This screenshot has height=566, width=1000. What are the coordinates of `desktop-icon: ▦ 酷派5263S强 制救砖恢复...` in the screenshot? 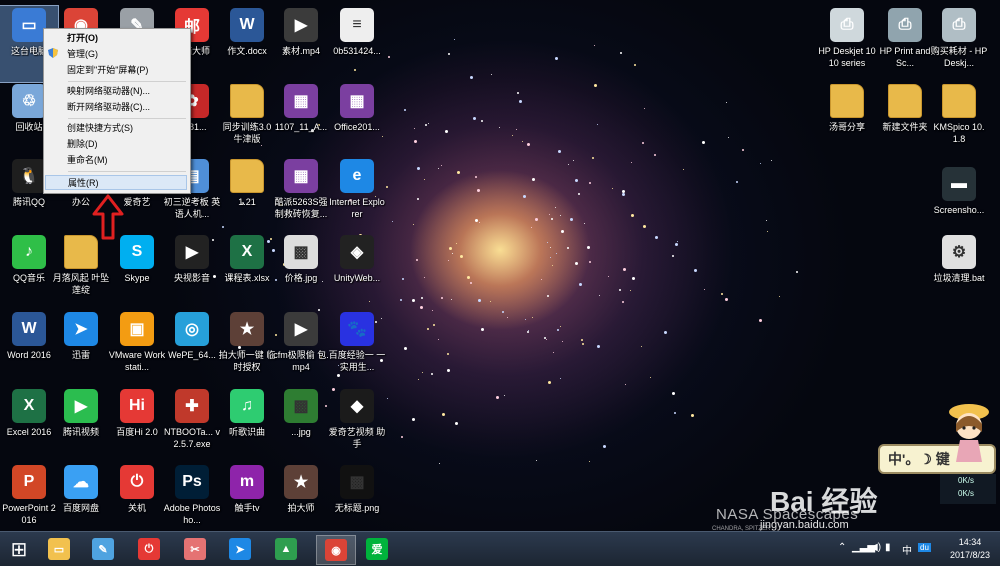 It's located at (301, 195).